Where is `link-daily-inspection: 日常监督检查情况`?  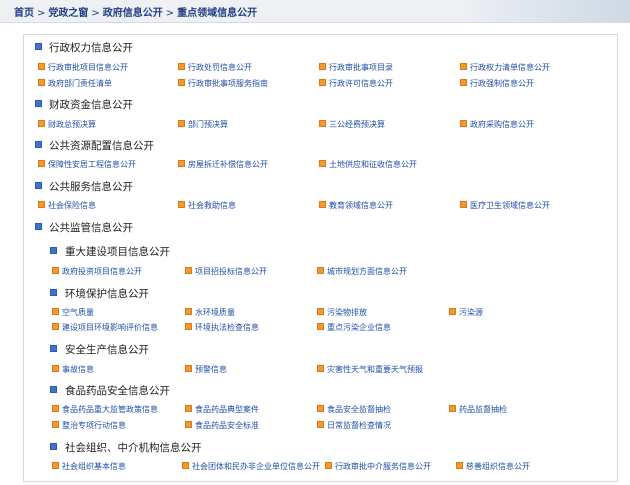
link-daily-inspection: 日常监督检查情况 is located at coordinates (354, 425).